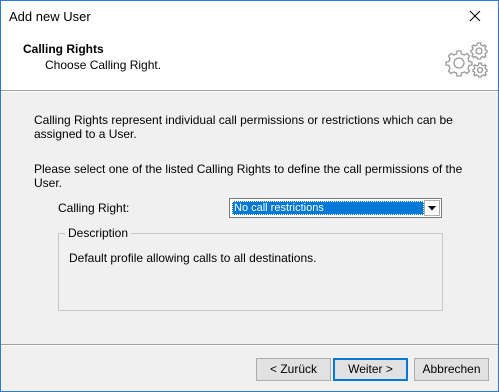  Describe the element at coordinates (50, 16) in the screenshot. I see `window-title: Add new User` at that location.